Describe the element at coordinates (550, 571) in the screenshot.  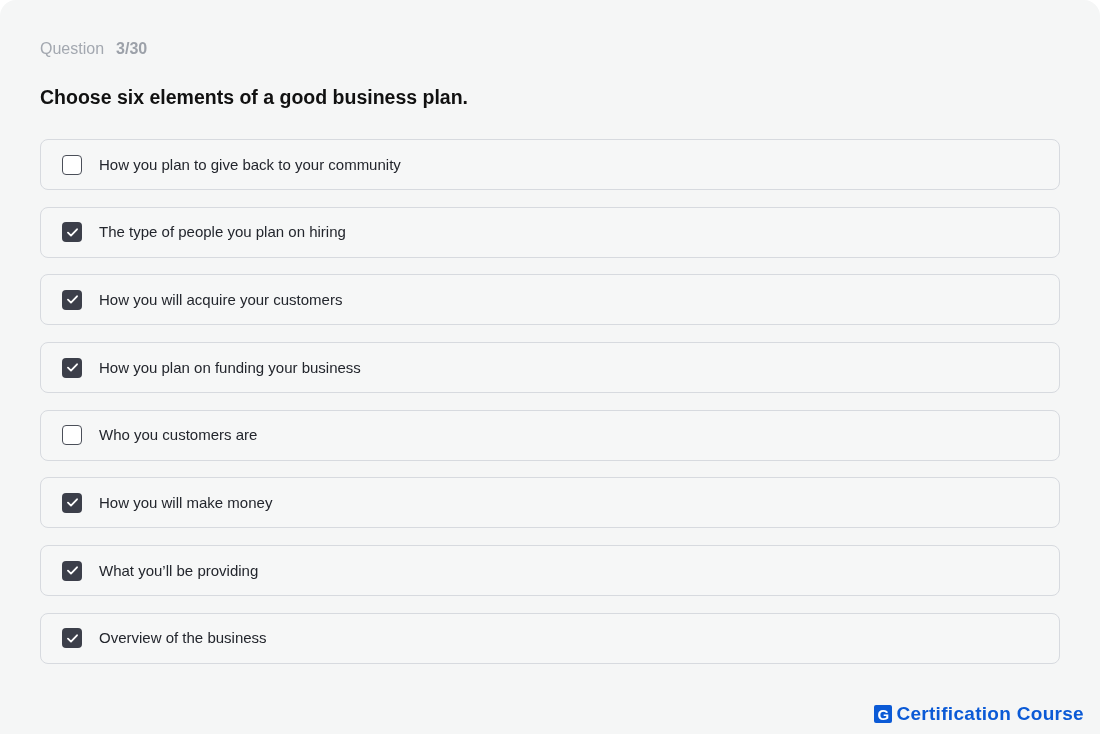
I see `answer-option: What you’ll be providing` at that location.